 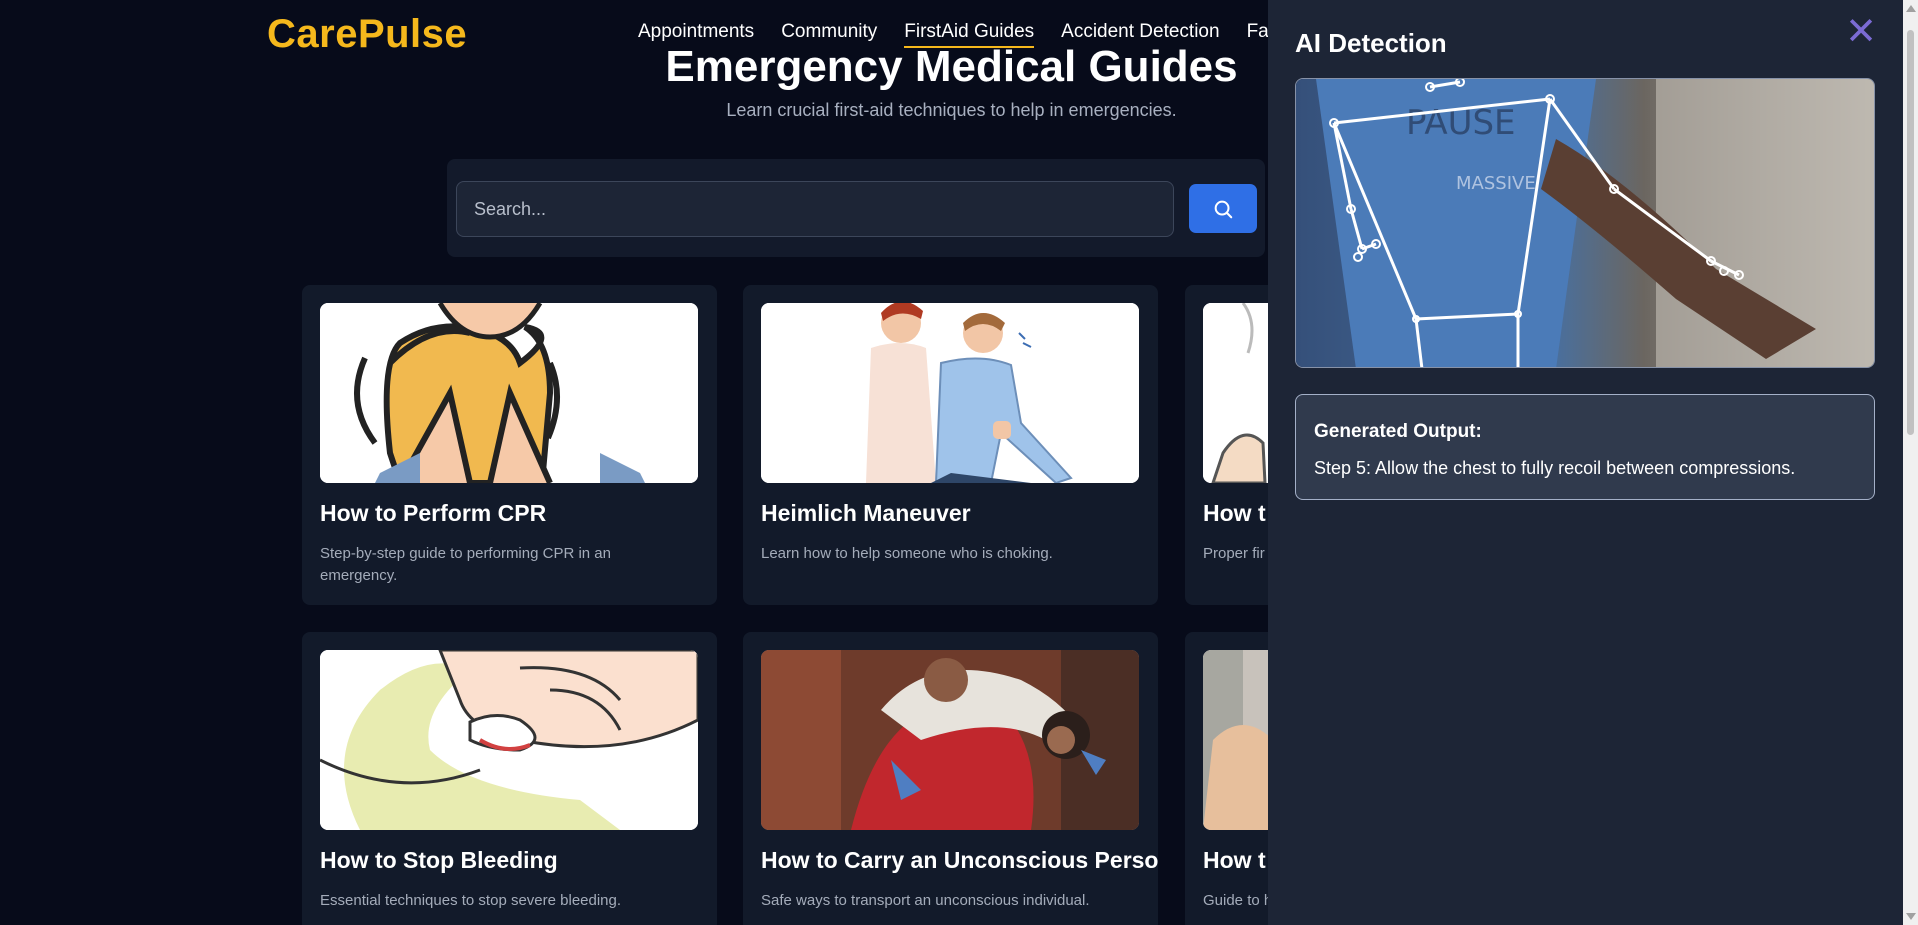 I want to click on card-title: Heimlich Maneuver, so click(x=866, y=513).